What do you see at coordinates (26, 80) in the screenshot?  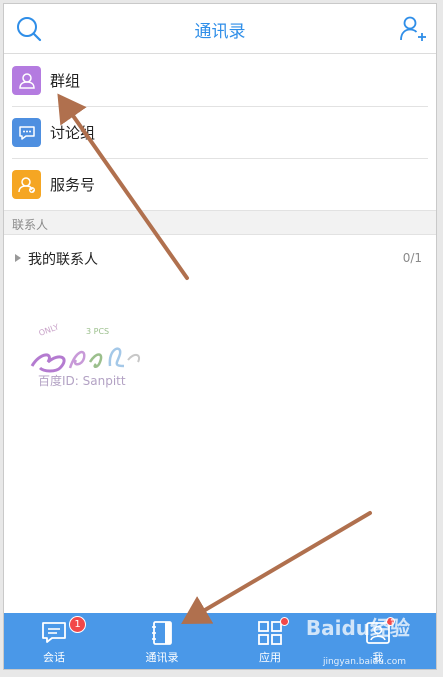 I see `group-icon` at bounding box center [26, 80].